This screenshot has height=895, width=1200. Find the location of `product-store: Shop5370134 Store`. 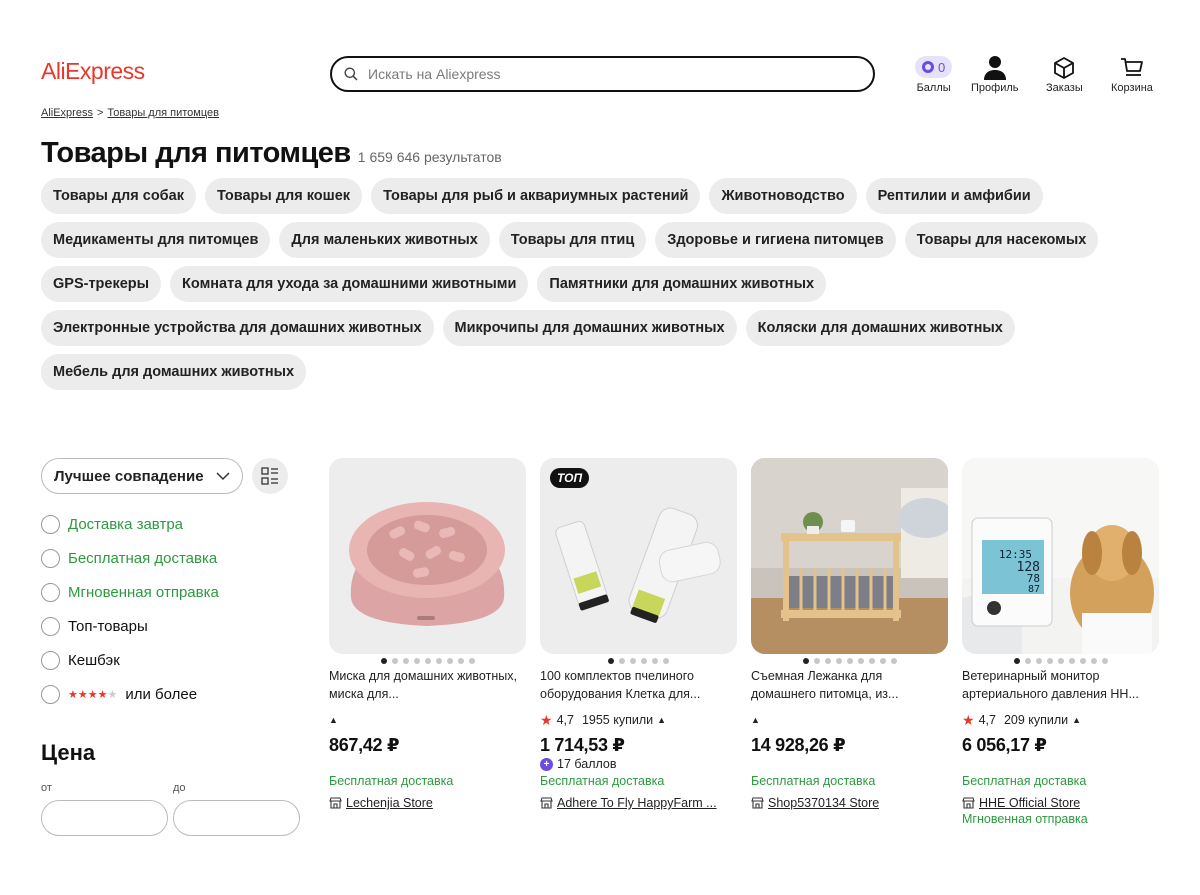

product-store: Shop5370134 Store is located at coordinates (849, 803).